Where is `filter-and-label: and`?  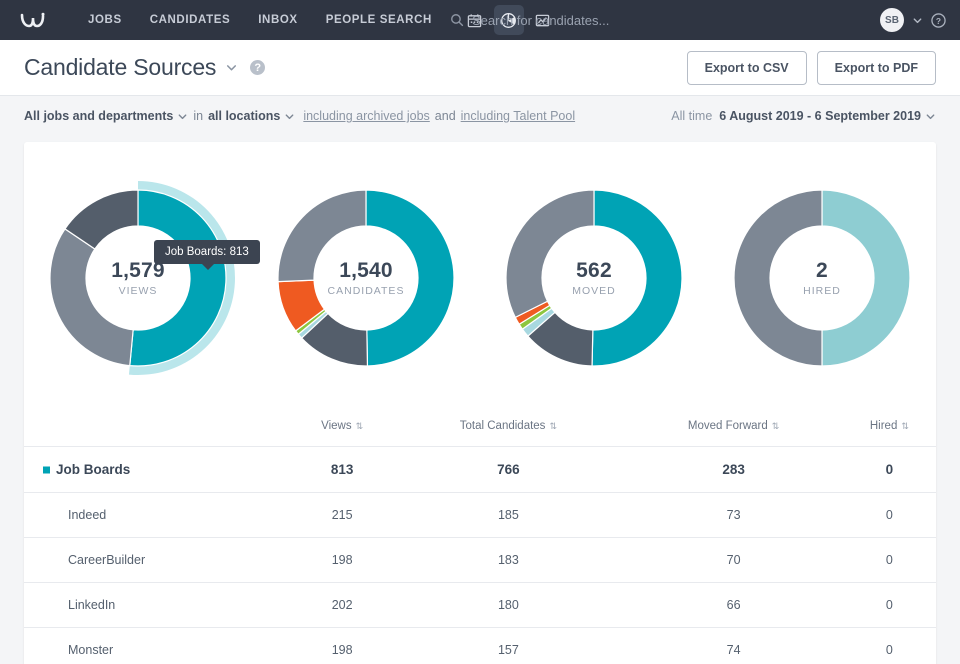 filter-and-label: and is located at coordinates (445, 116).